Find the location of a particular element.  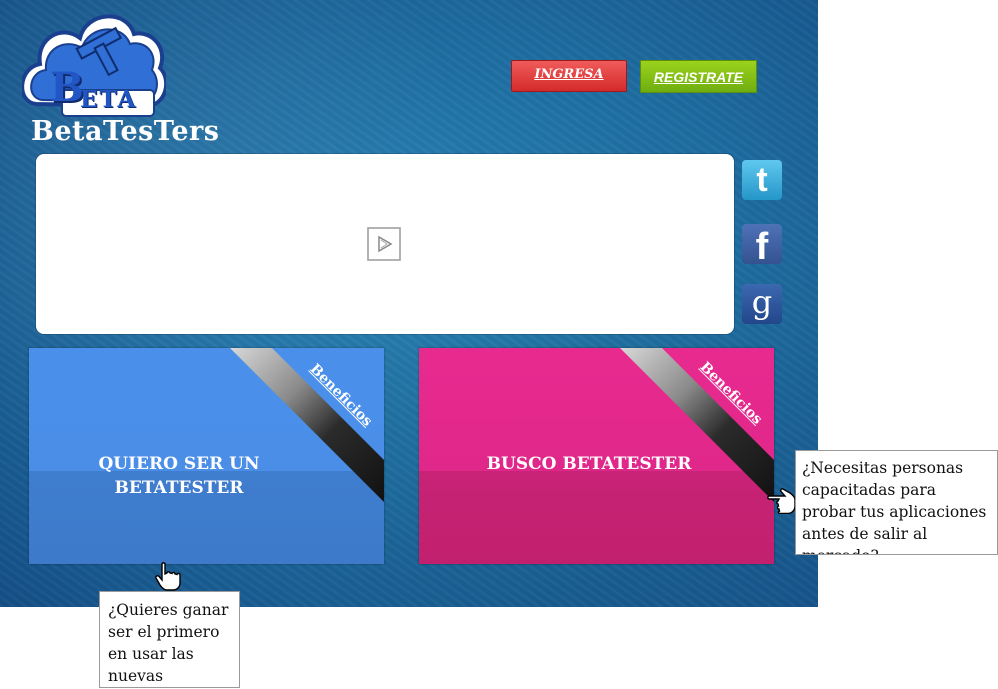

brand-name: BetaTesTers is located at coordinates (125, 131).